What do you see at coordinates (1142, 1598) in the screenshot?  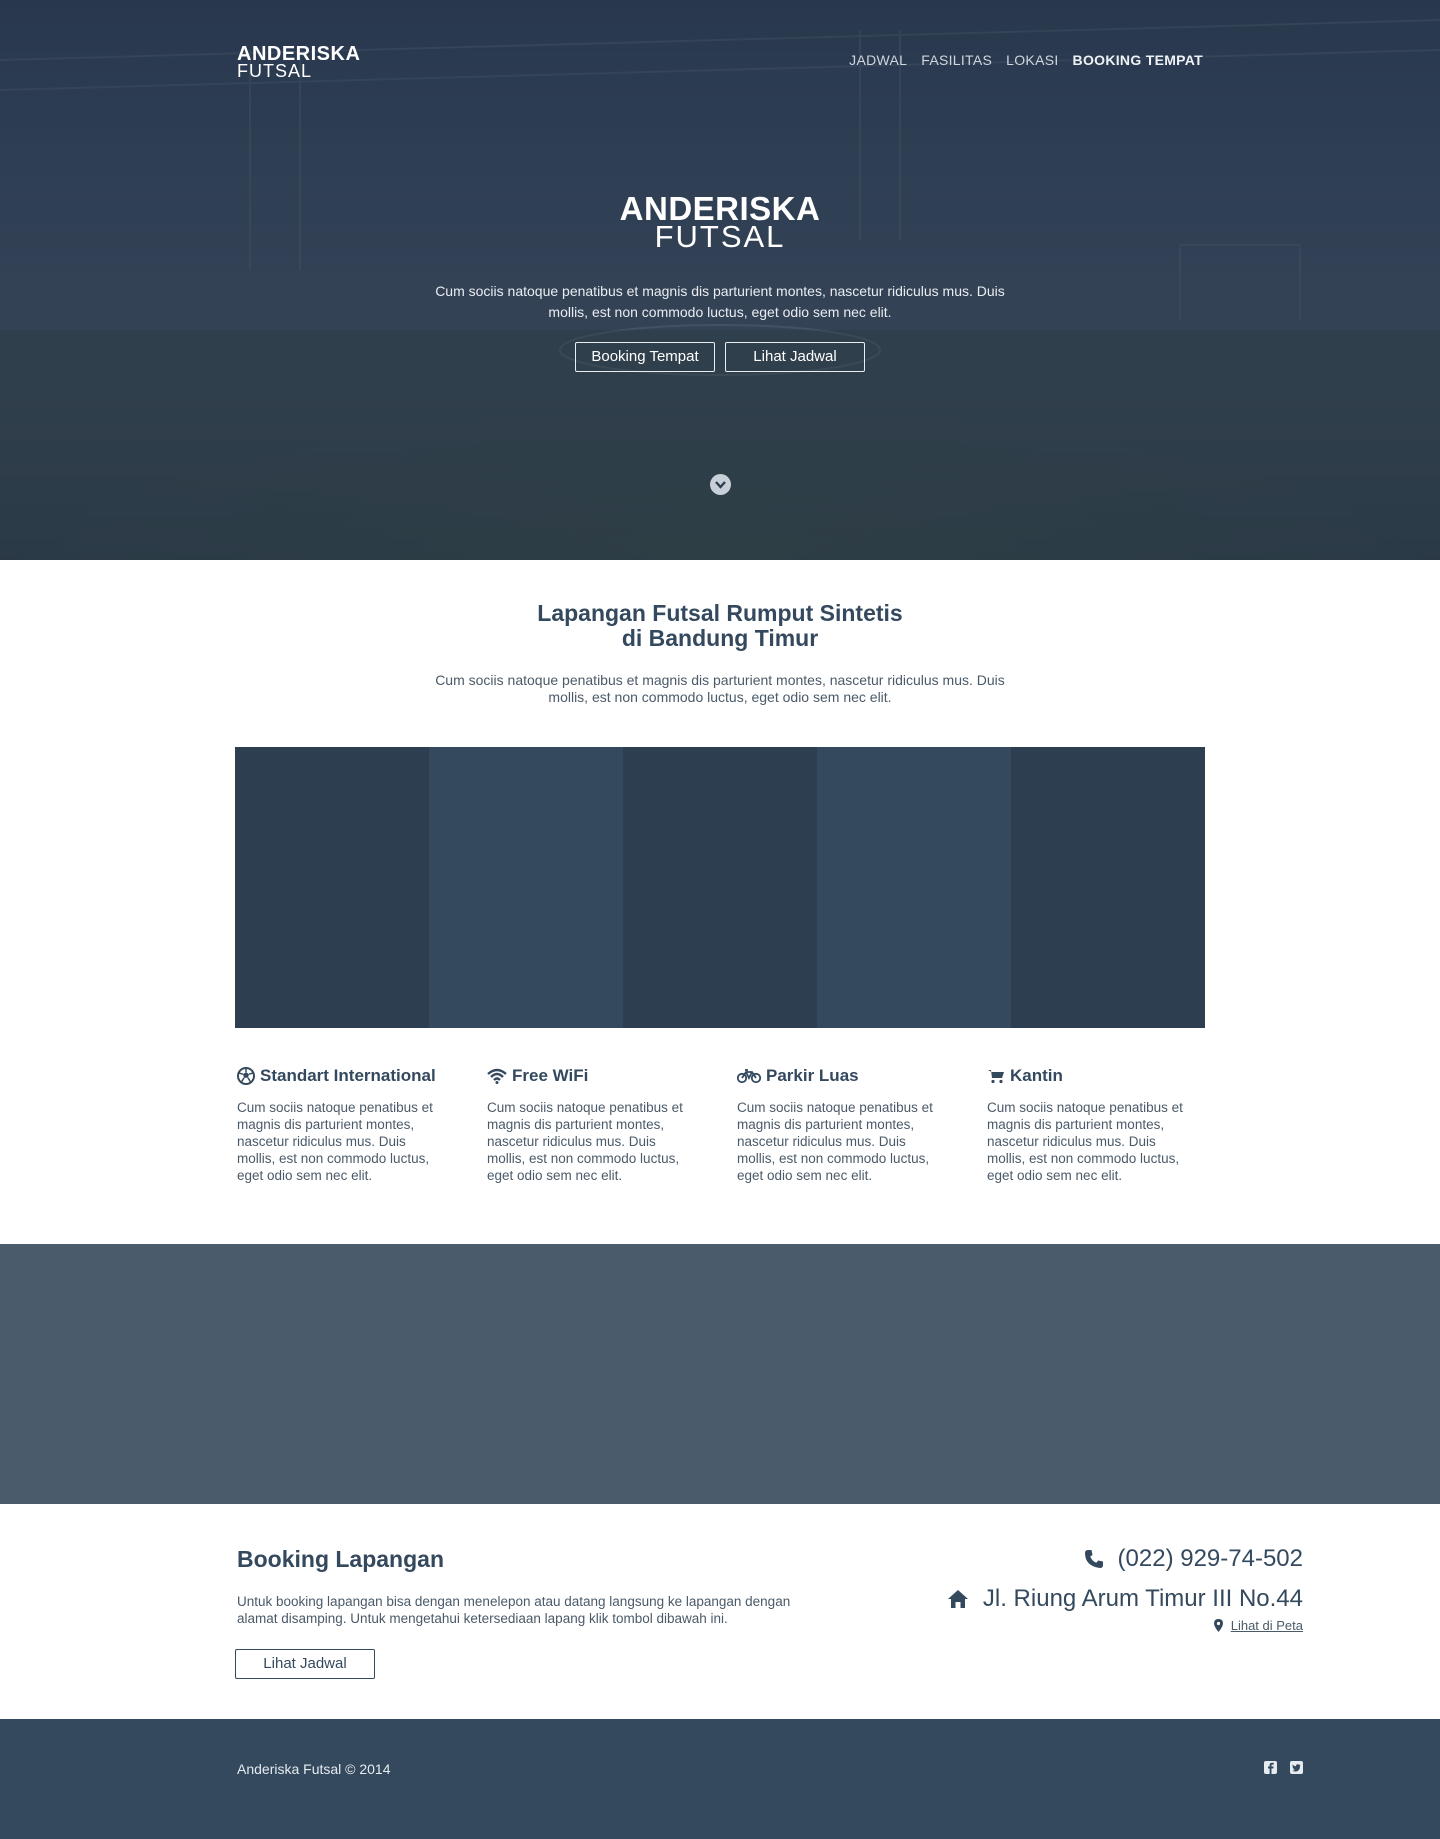 I see `address-text: Jl. Riung Arum Timur III No.44` at bounding box center [1142, 1598].